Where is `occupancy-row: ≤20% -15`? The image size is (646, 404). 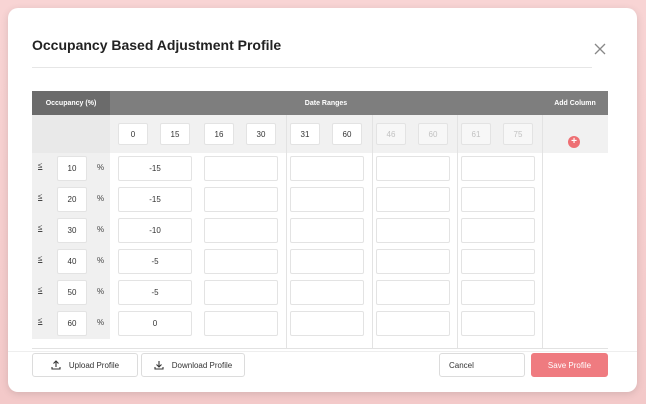 occupancy-row: ≤20% -15 is located at coordinates (320, 199).